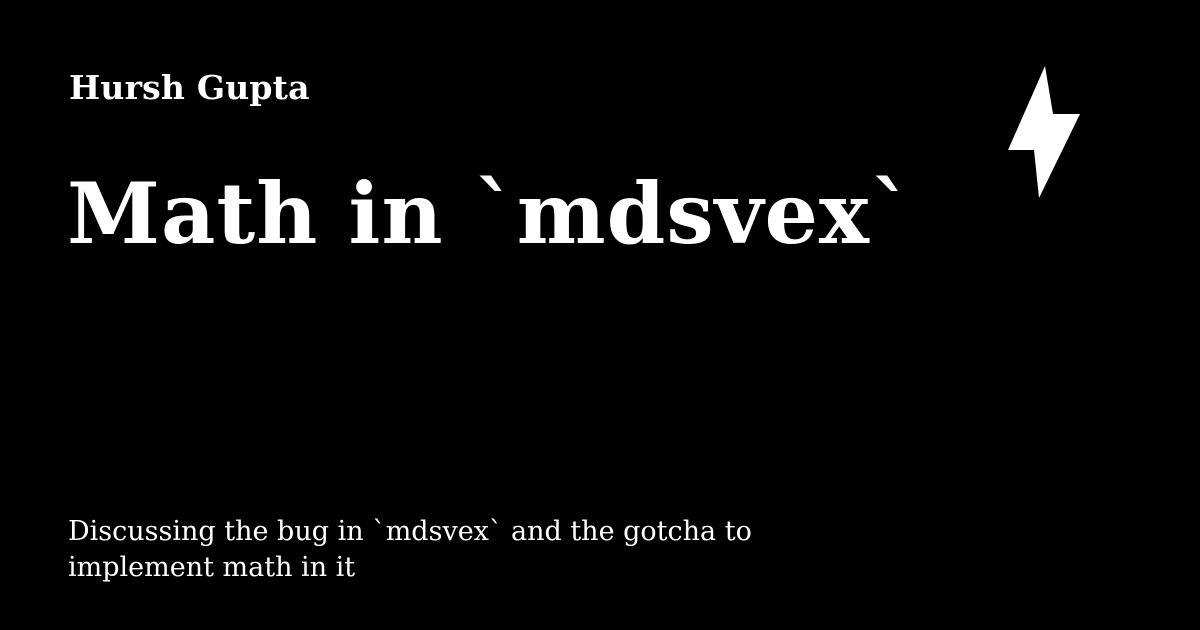 Image resolution: width=1200 pixels, height=630 pixels. Describe the element at coordinates (1044, 132) in the screenshot. I see `lightning-bolt-icon` at that location.